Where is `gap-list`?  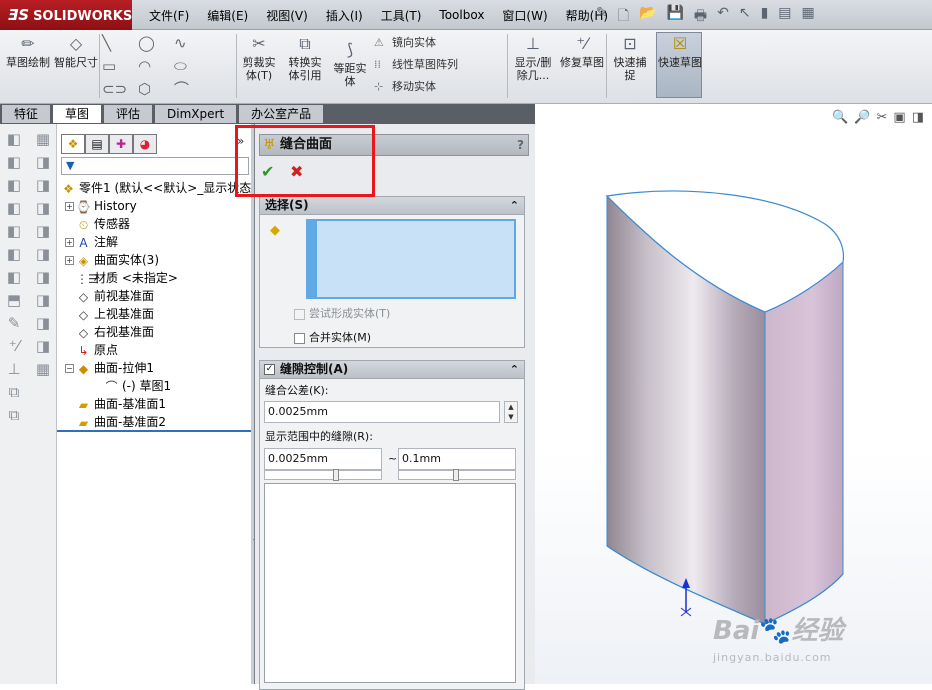 gap-list is located at coordinates (390, 583).